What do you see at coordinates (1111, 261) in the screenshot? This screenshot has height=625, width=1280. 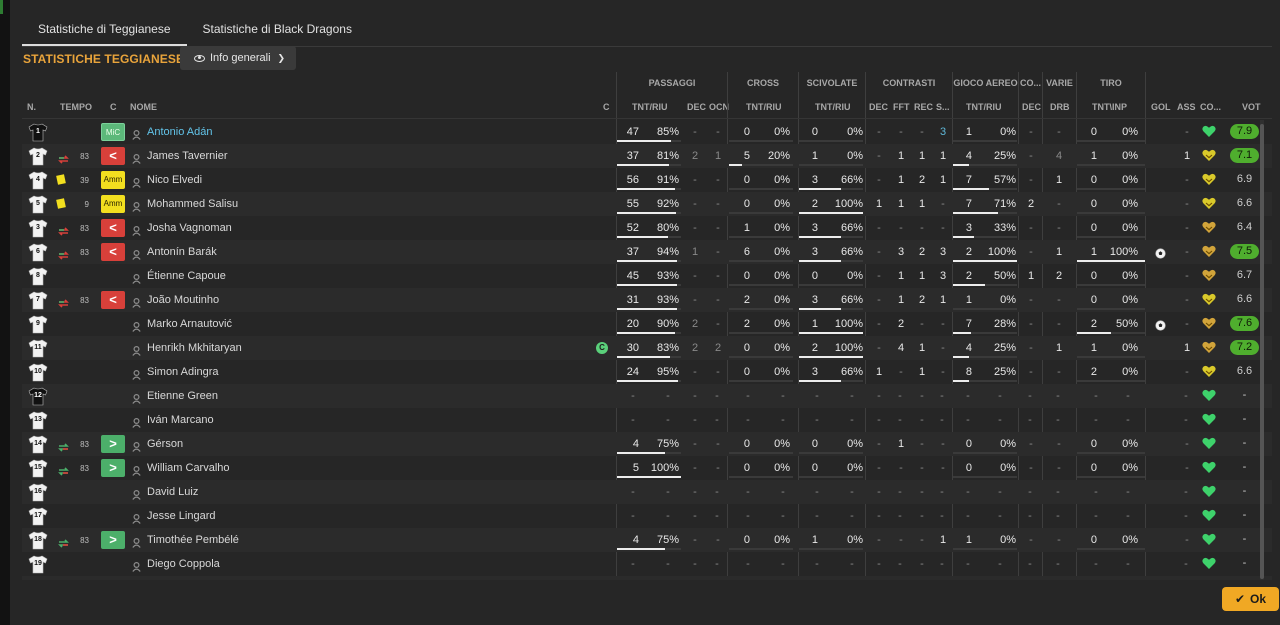 I see `shots-bar-fill` at bounding box center [1111, 261].